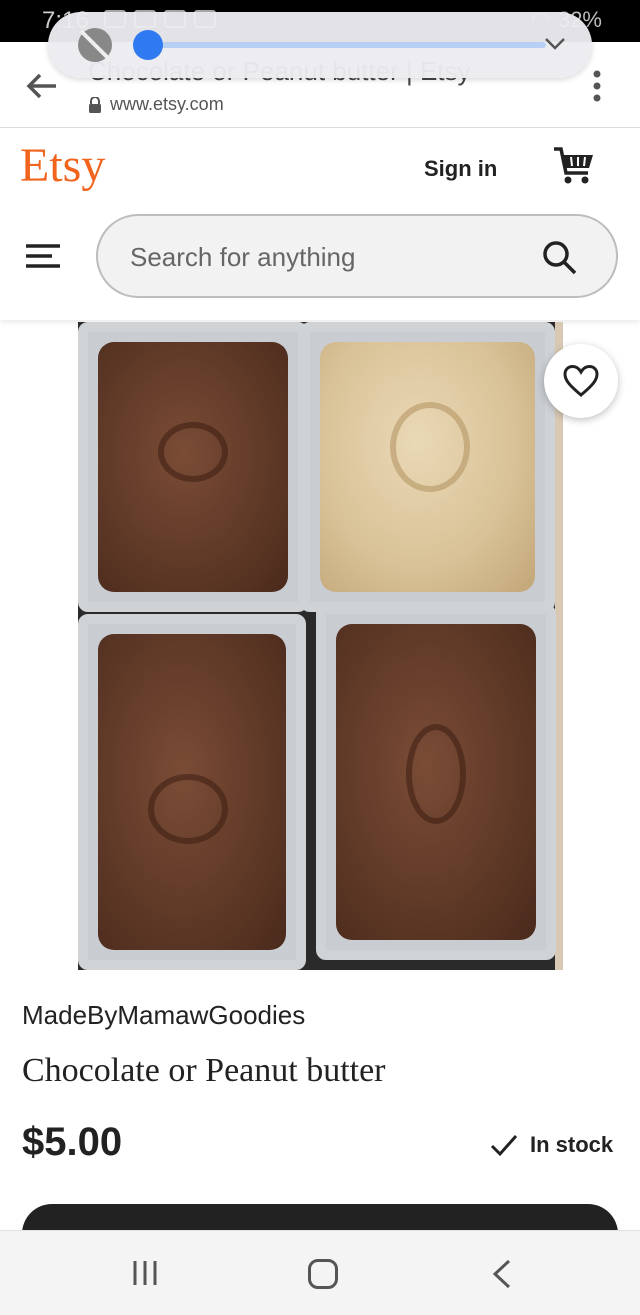 This screenshot has width=640, height=1315. Describe the element at coordinates (502, 1274) in the screenshot. I see `nav-back-icon` at that location.